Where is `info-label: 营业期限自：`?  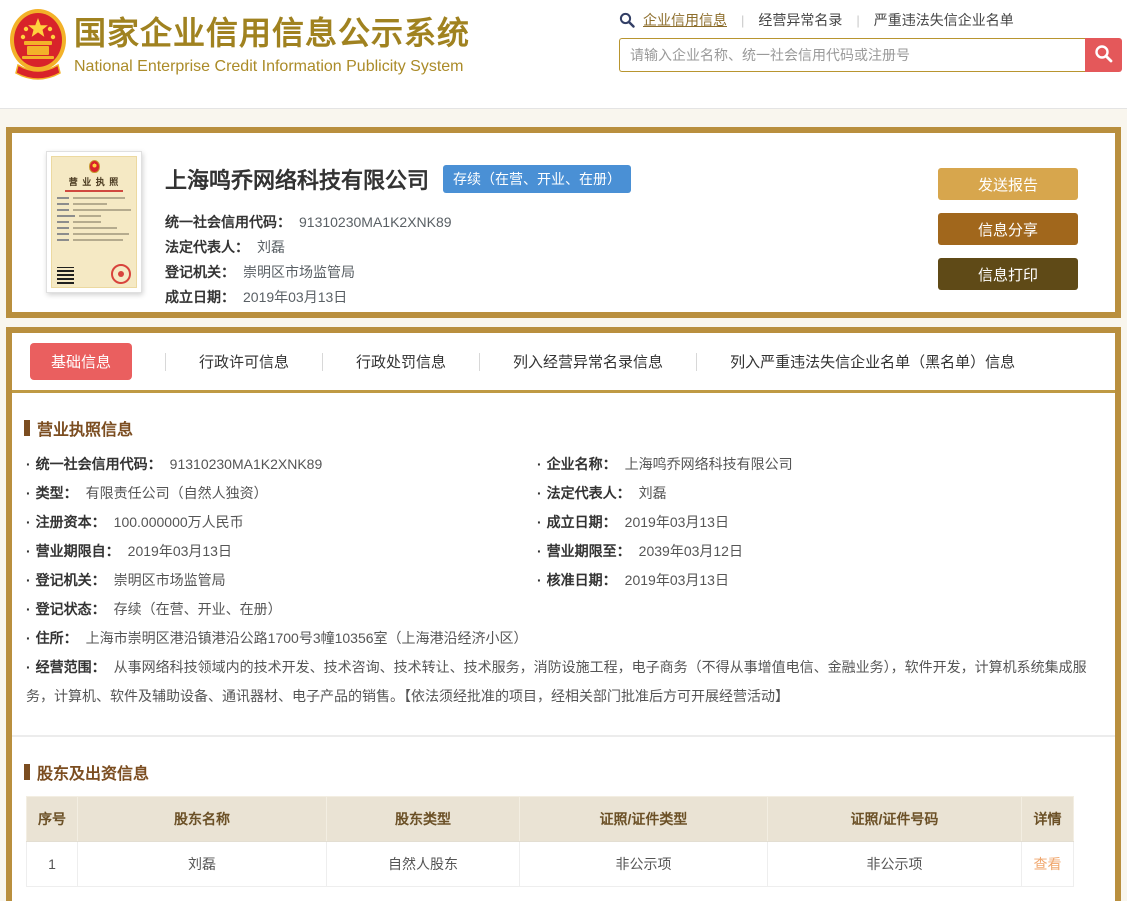 info-label: 营业期限自： is located at coordinates (77, 551).